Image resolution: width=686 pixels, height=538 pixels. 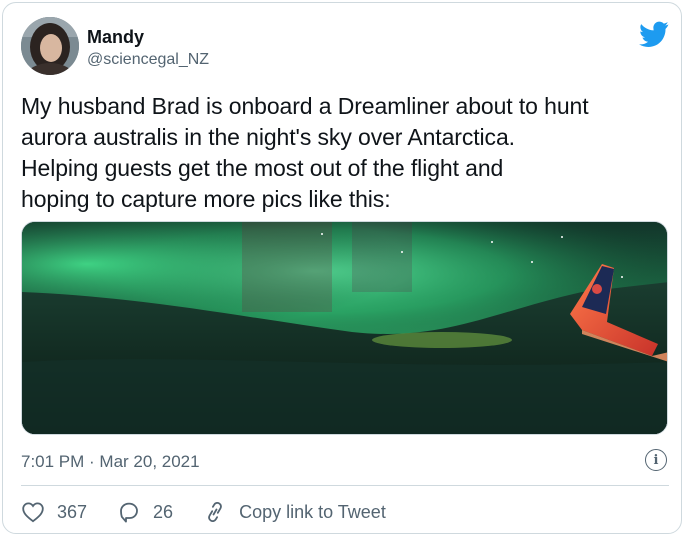 I want to click on divider, so click(x=345, y=485).